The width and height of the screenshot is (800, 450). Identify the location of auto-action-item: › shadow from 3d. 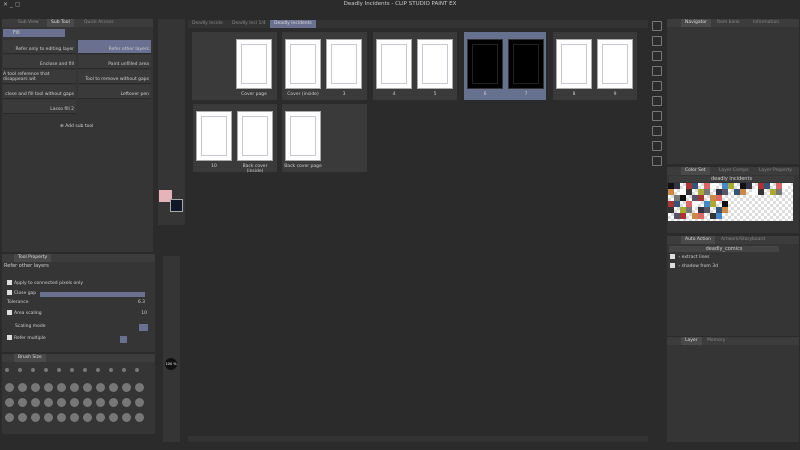
(714, 267).